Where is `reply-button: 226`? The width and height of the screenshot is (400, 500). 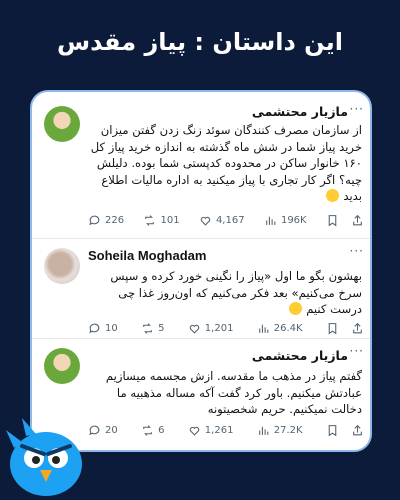 reply-button: 226 is located at coordinates (106, 220).